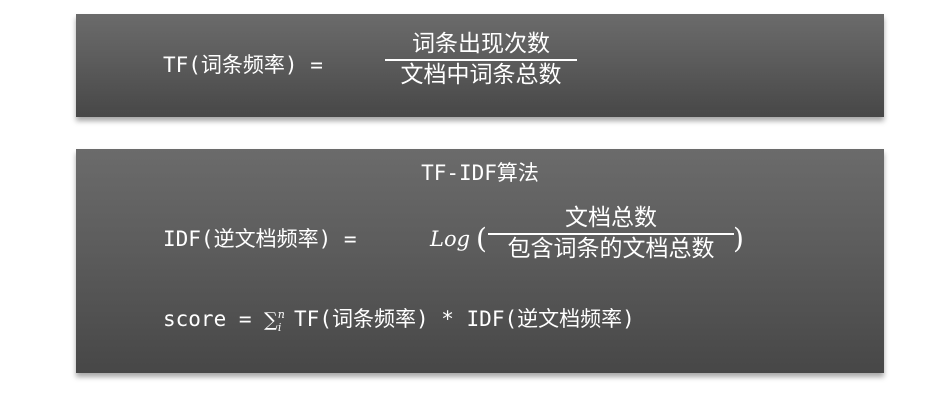 The height and width of the screenshot is (411, 934). Describe the element at coordinates (260, 239) in the screenshot. I see `idf-lhs: IDF(逆文档频率) =` at that location.